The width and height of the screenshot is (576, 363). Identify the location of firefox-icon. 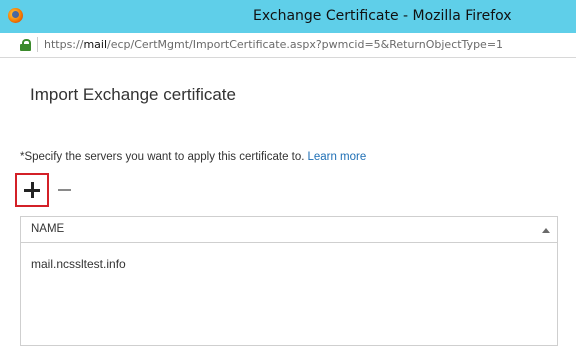
(15, 15).